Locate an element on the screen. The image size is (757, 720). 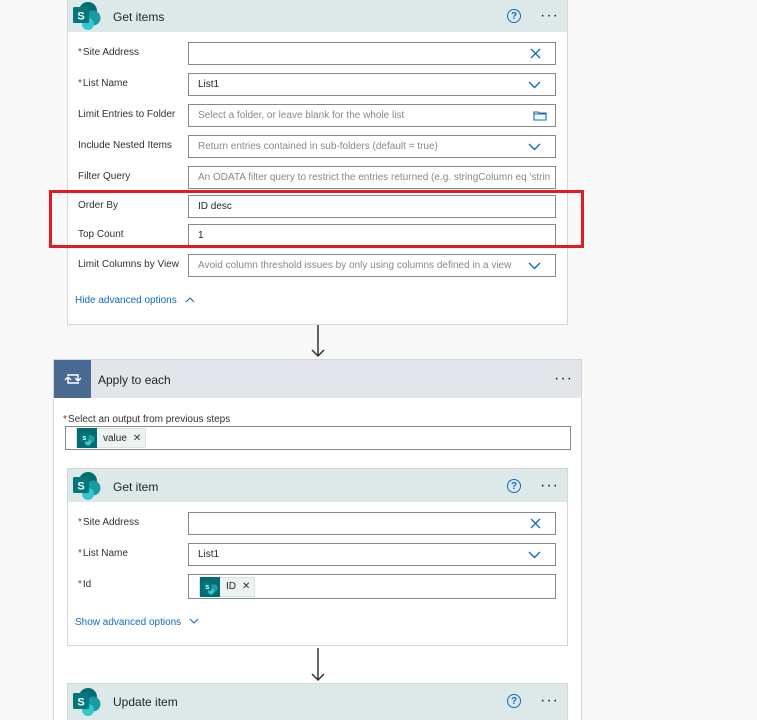
chevron-up-icon is located at coordinates (189, 300).